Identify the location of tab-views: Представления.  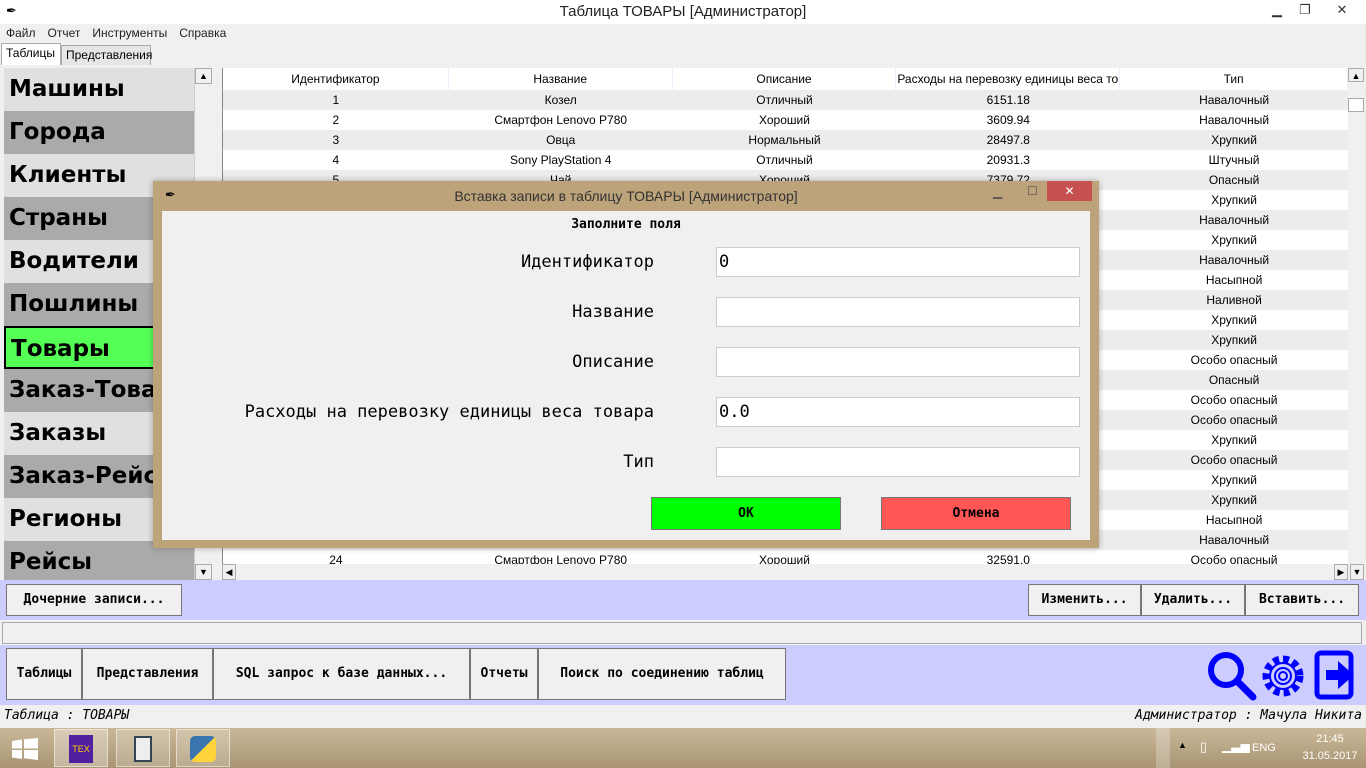
(106, 55).